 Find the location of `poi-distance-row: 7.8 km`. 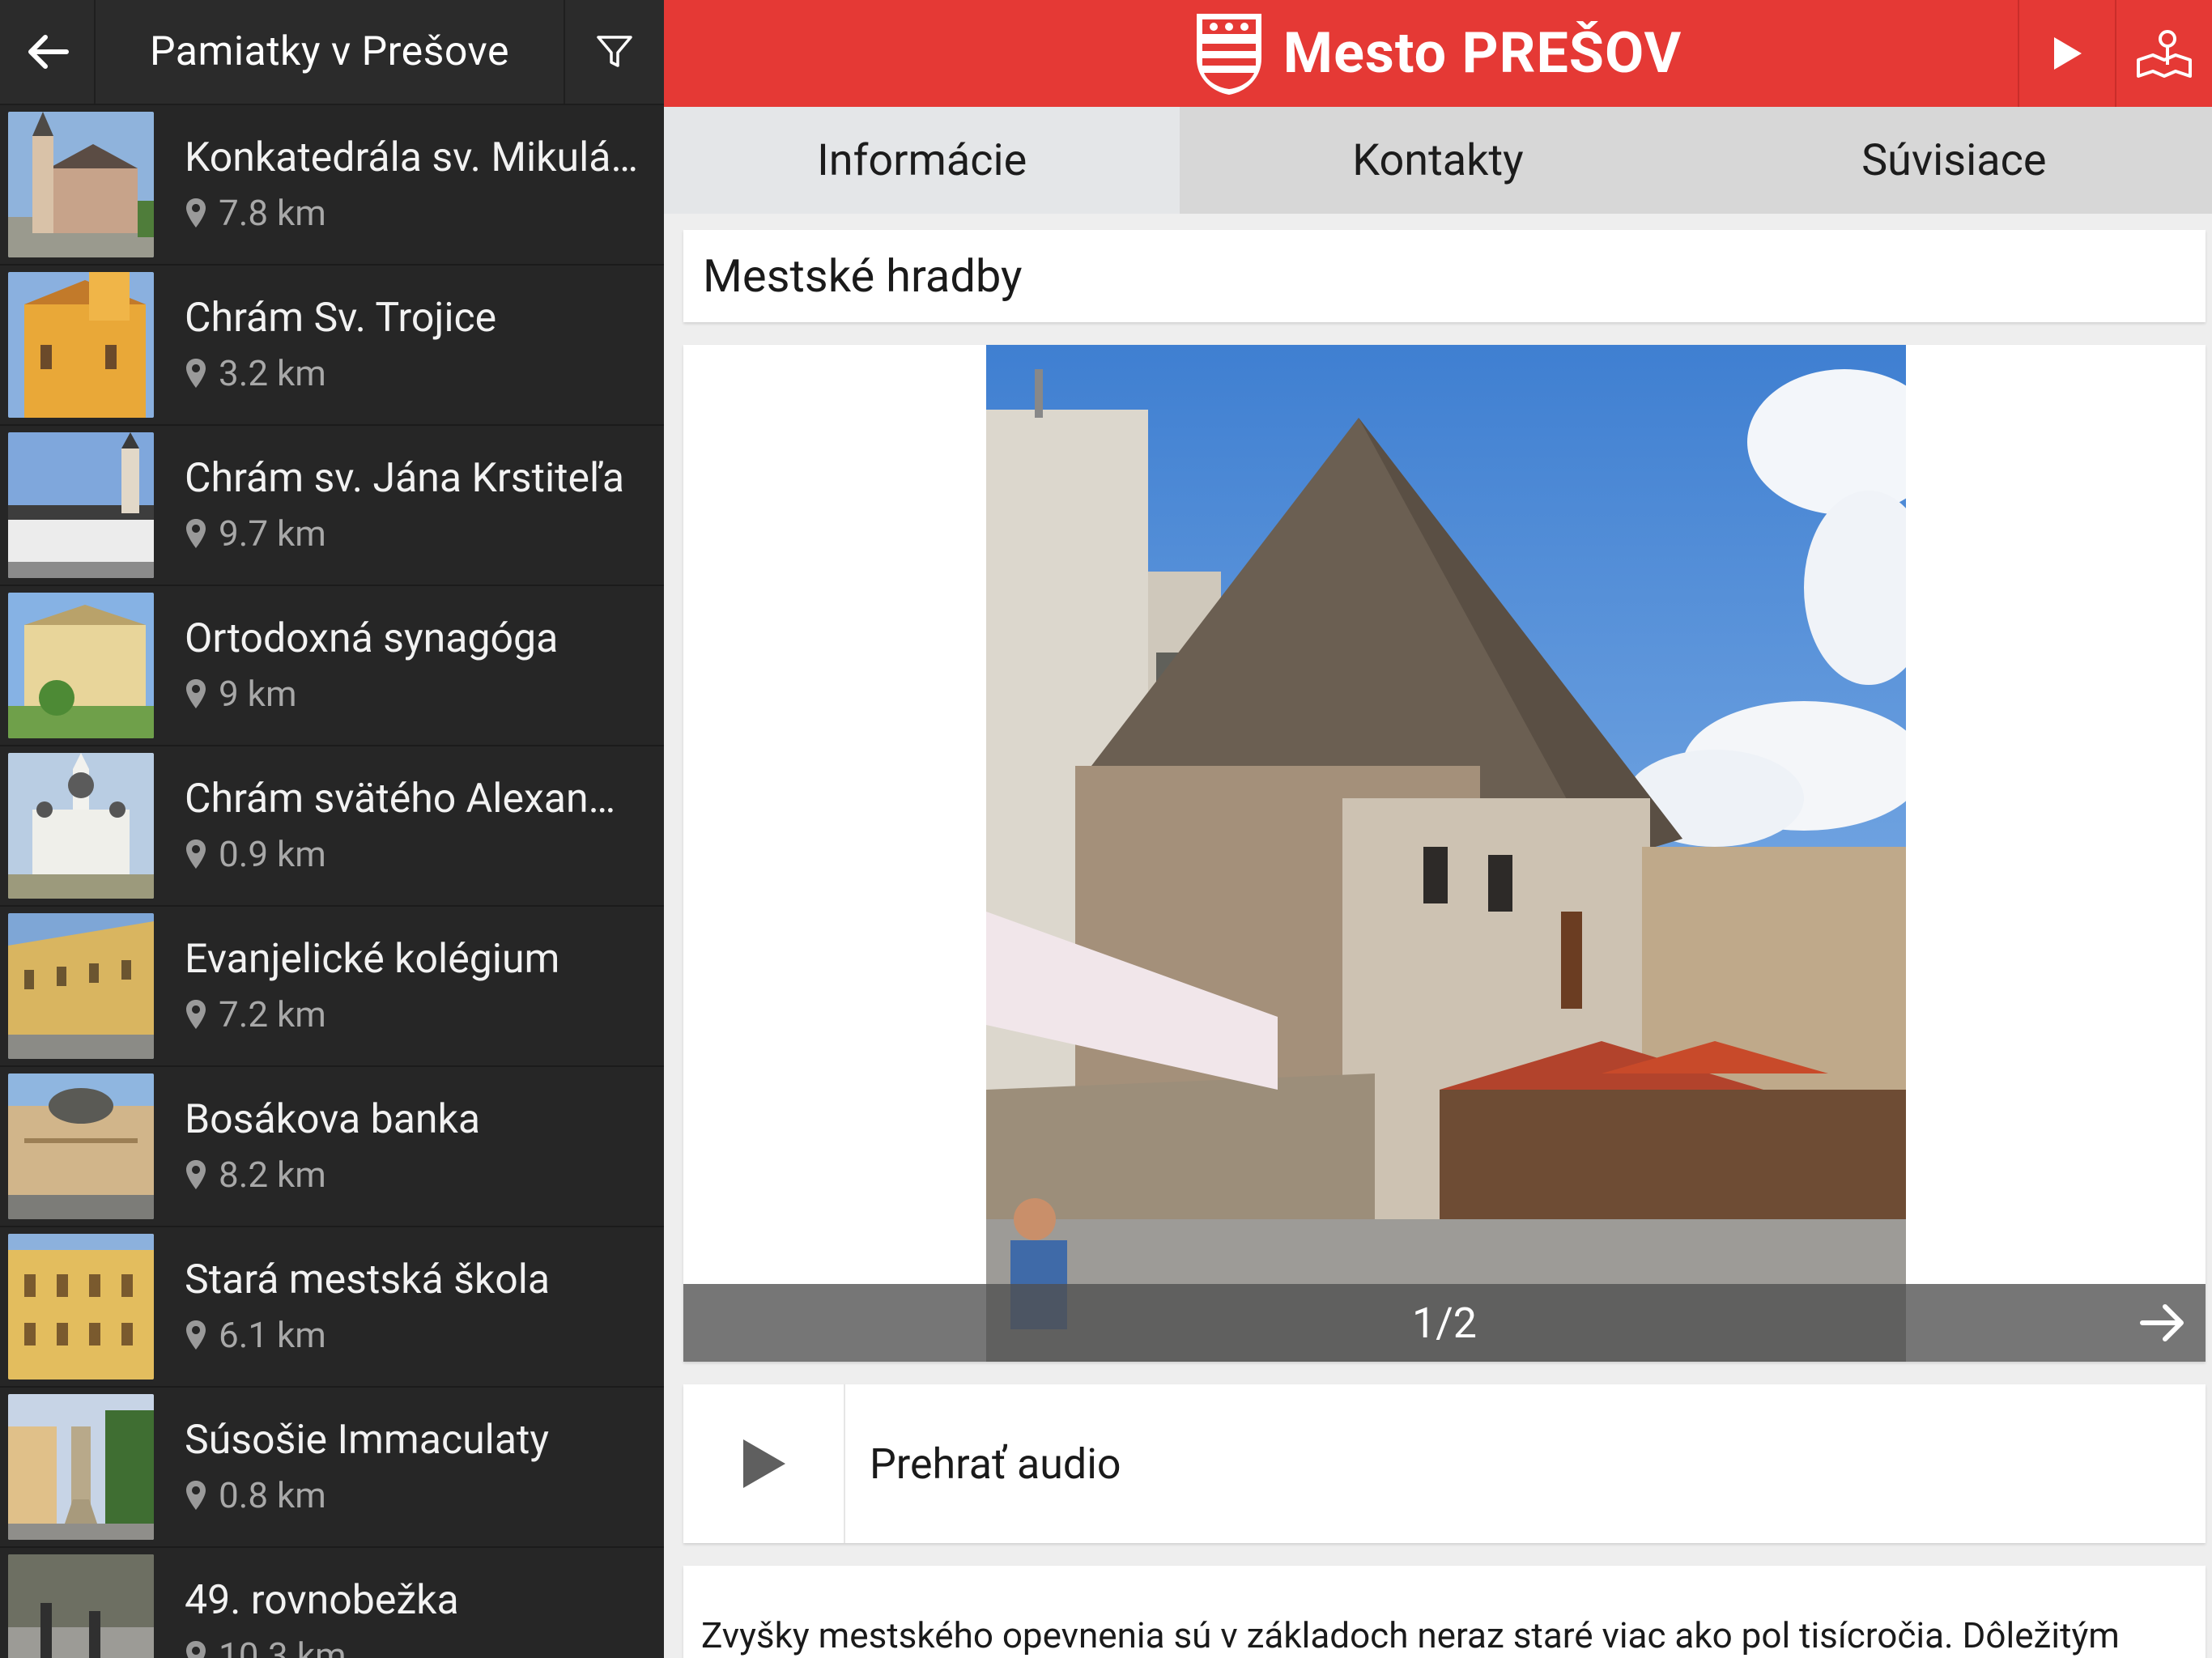

poi-distance-row: 7.8 km is located at coordinates (412, 212).